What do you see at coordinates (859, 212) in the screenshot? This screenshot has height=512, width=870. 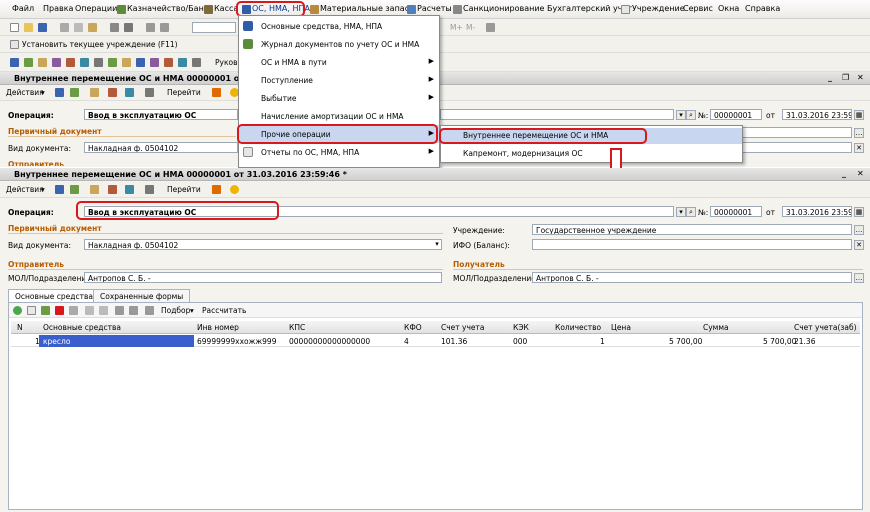 I see `front-date-picker-icon: ▦` at bounding box center [859, 212].